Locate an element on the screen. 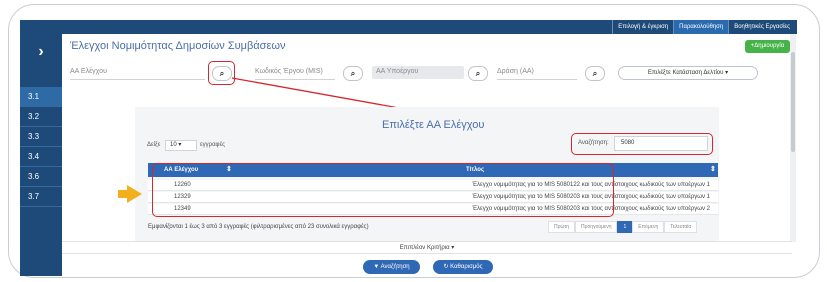 The height and width of the screenshot is (282, 827). clear-button: ↻ Καθαρισμός is located at coordinates (463, 267).